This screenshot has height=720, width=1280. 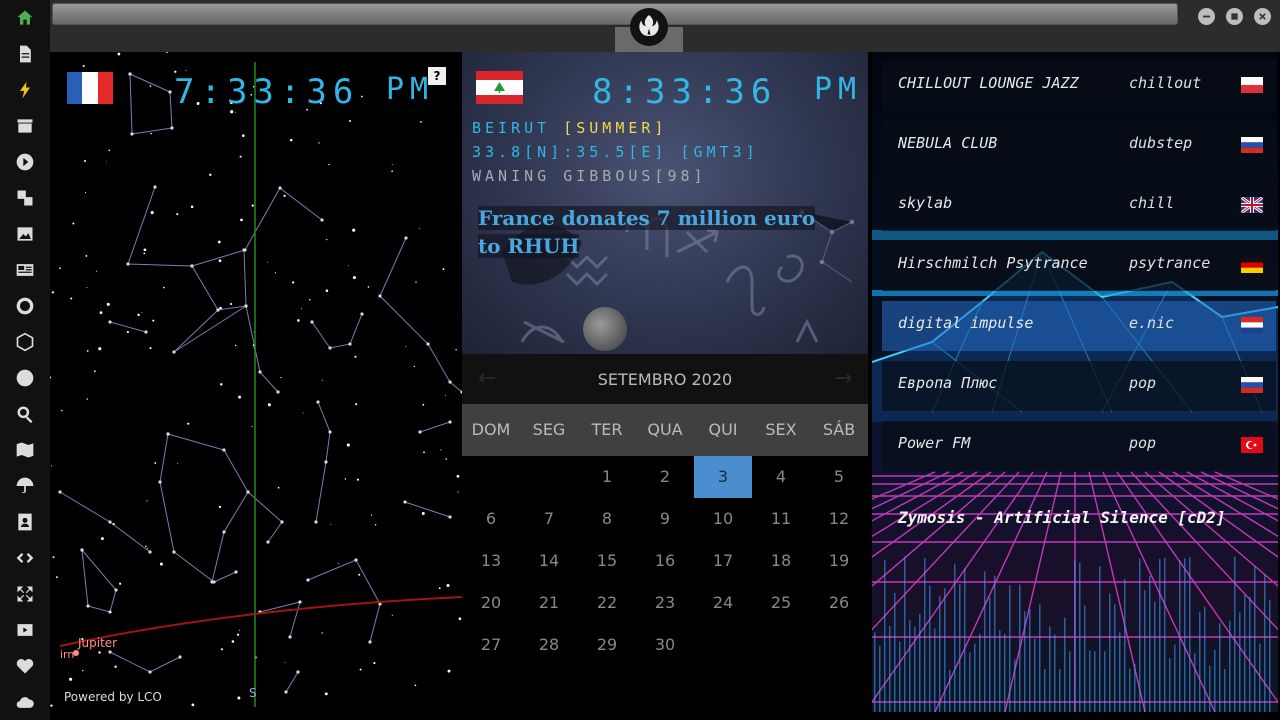 What do you see at coordinates (1206, 16) in the screenshot?
I see `minimize-button` at bounding box center [1206, 16].